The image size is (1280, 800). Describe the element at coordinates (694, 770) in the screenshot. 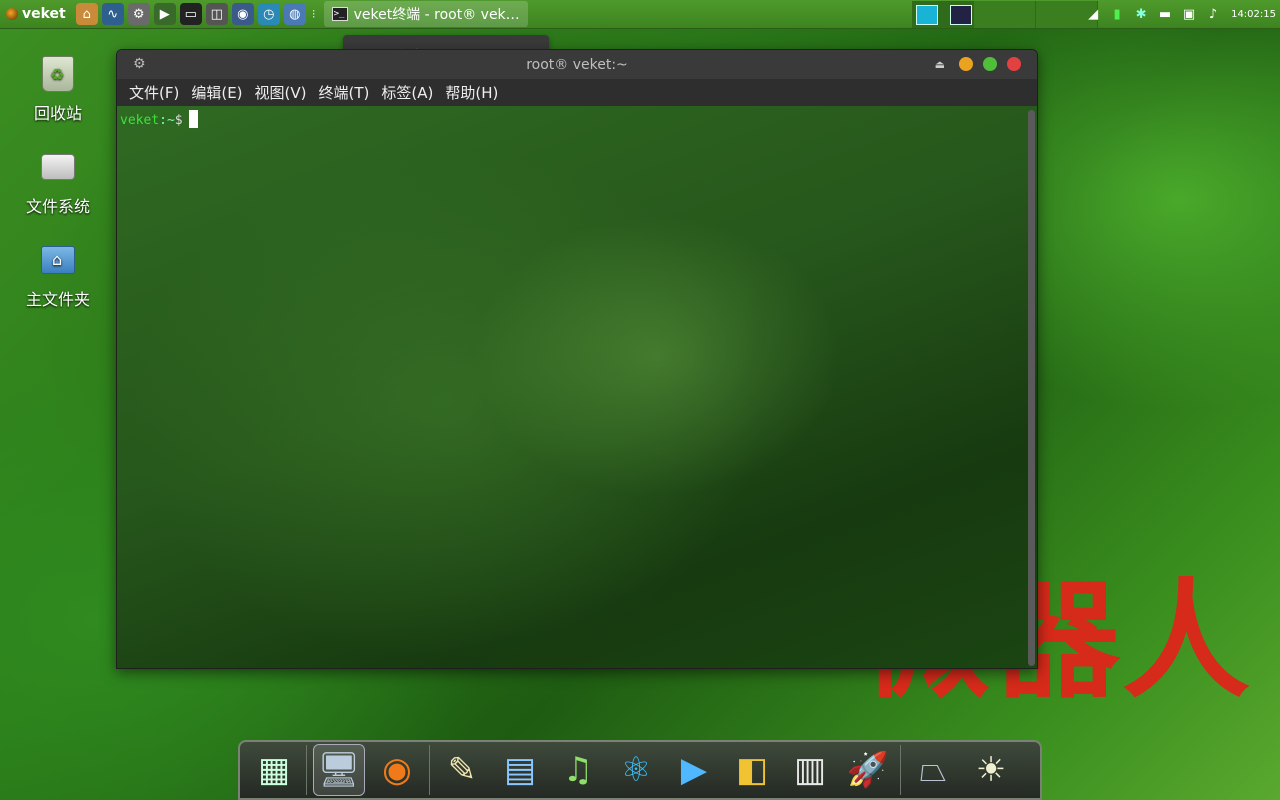

I see `media-player-icon: ▶` at that location.